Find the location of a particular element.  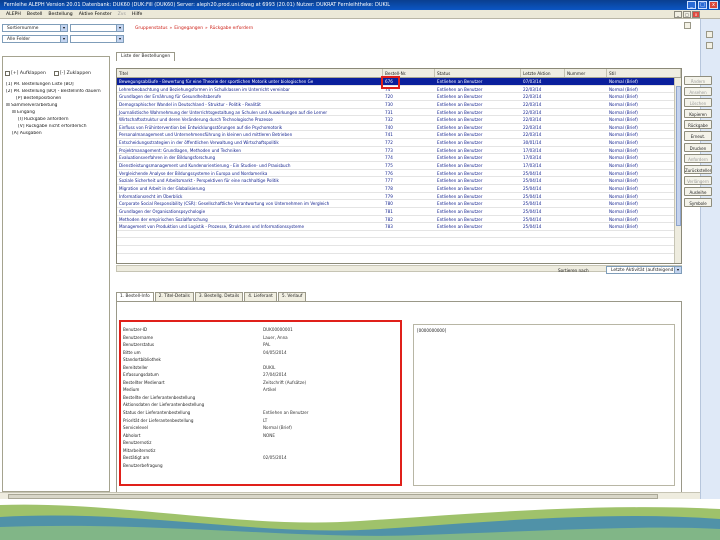

menu-hilfe: Hilfe is located at coordinates (137, 15).